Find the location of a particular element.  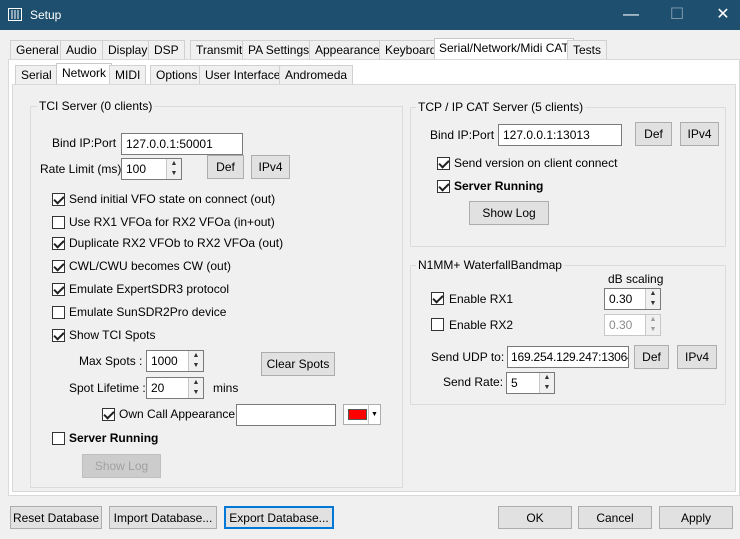

spot-lifetime-arrows: ▲ ▼ is located at coordinates (195, 388).